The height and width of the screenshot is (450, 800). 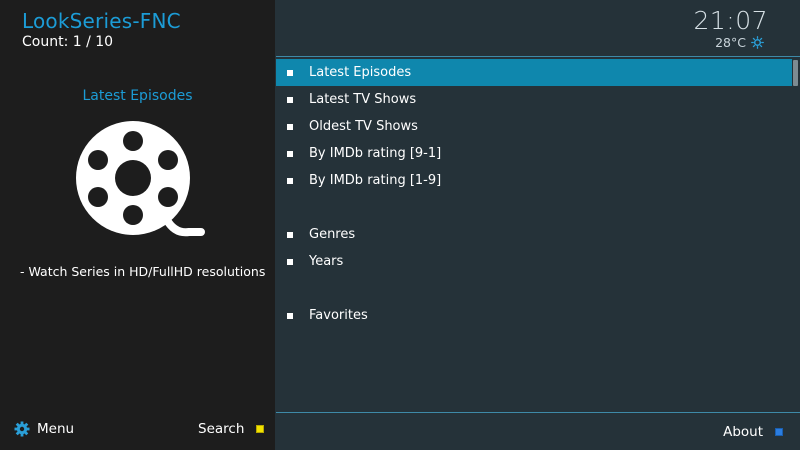 I want to click on search-button: Search, so click(x=231, y=429).